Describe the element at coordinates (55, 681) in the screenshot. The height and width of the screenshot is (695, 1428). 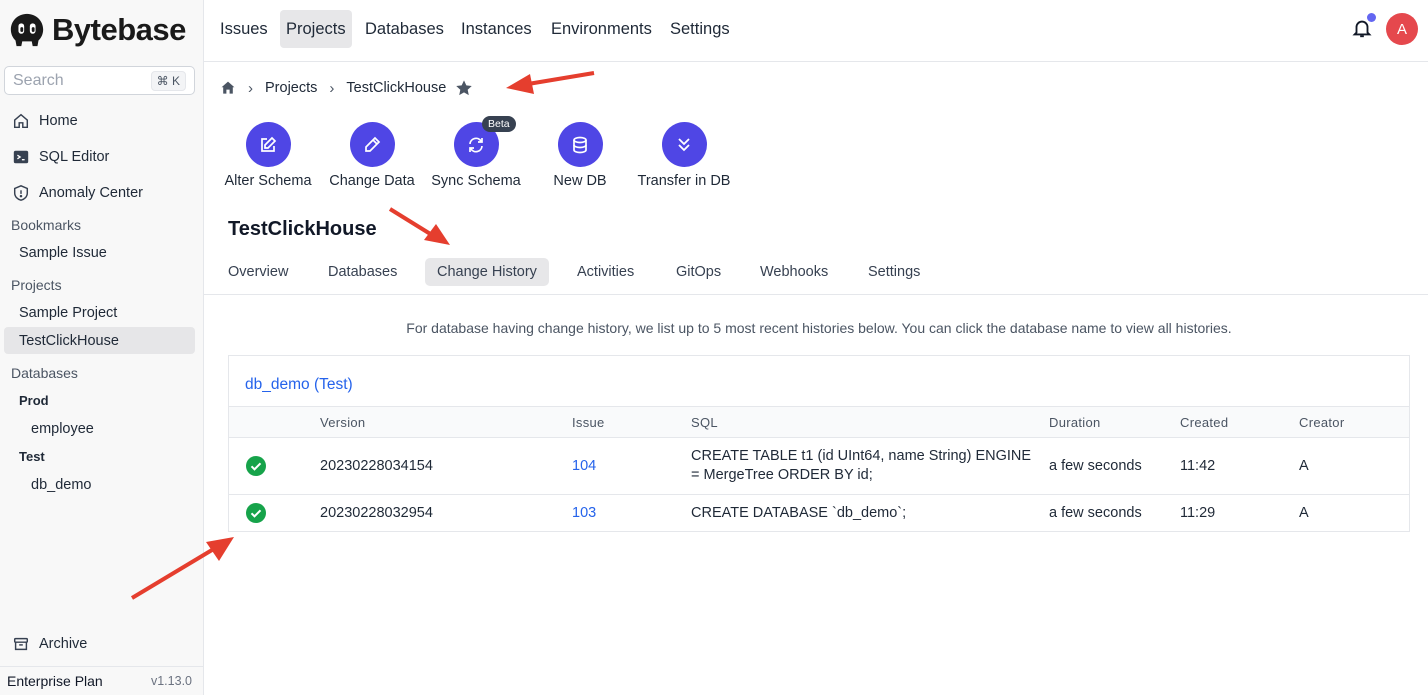
I see `plan-label: Enterprise Plan` at that location.